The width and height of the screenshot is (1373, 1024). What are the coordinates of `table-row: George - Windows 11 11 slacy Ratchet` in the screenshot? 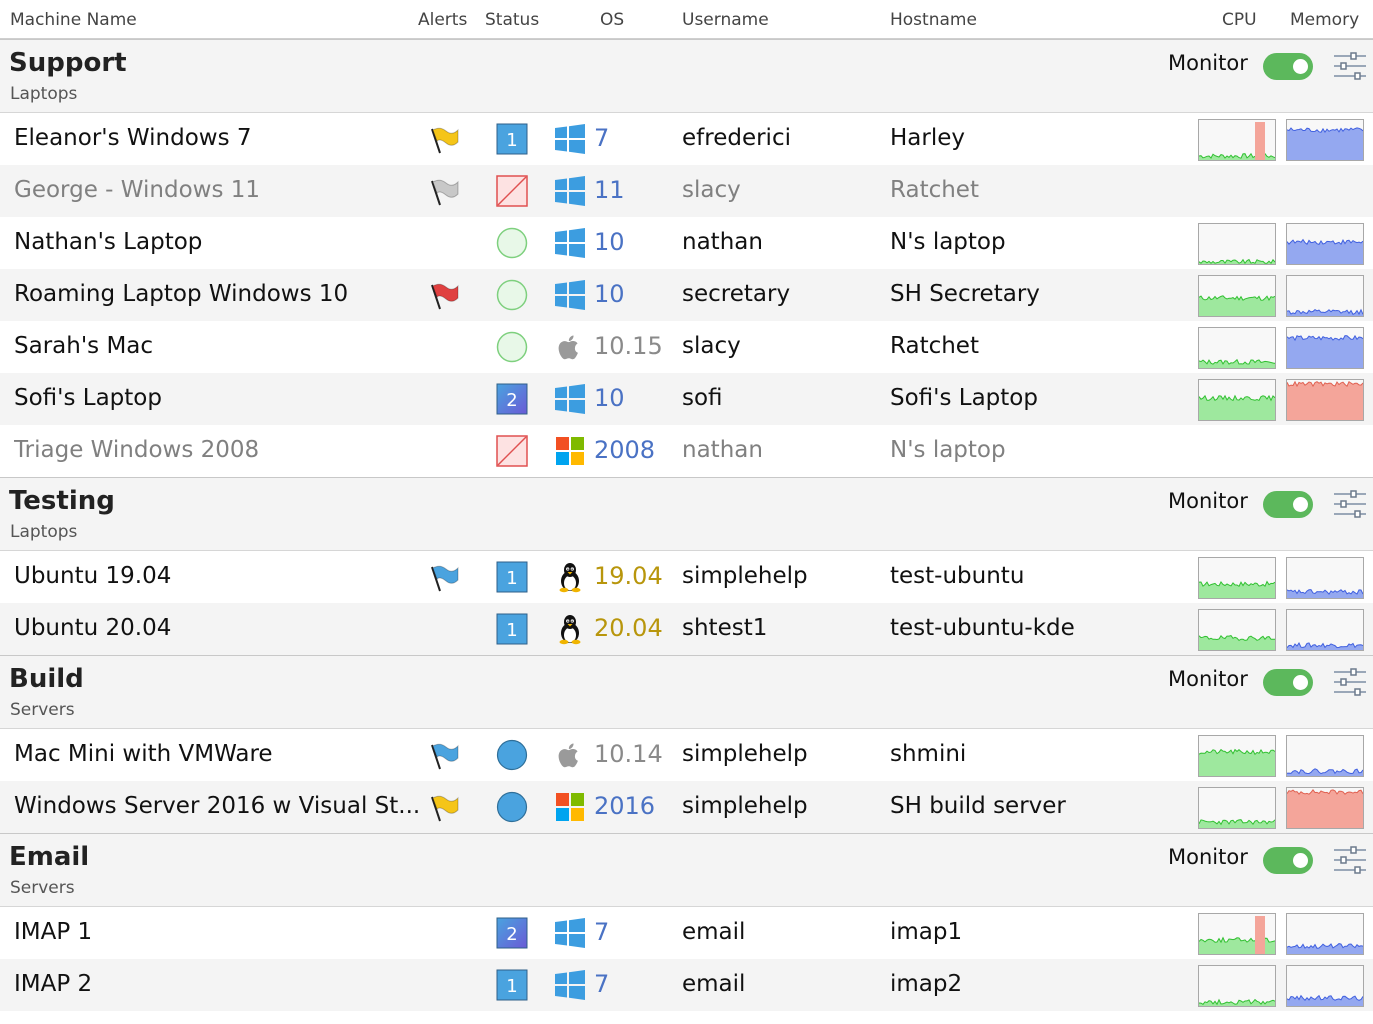 It's located at (686, 191).